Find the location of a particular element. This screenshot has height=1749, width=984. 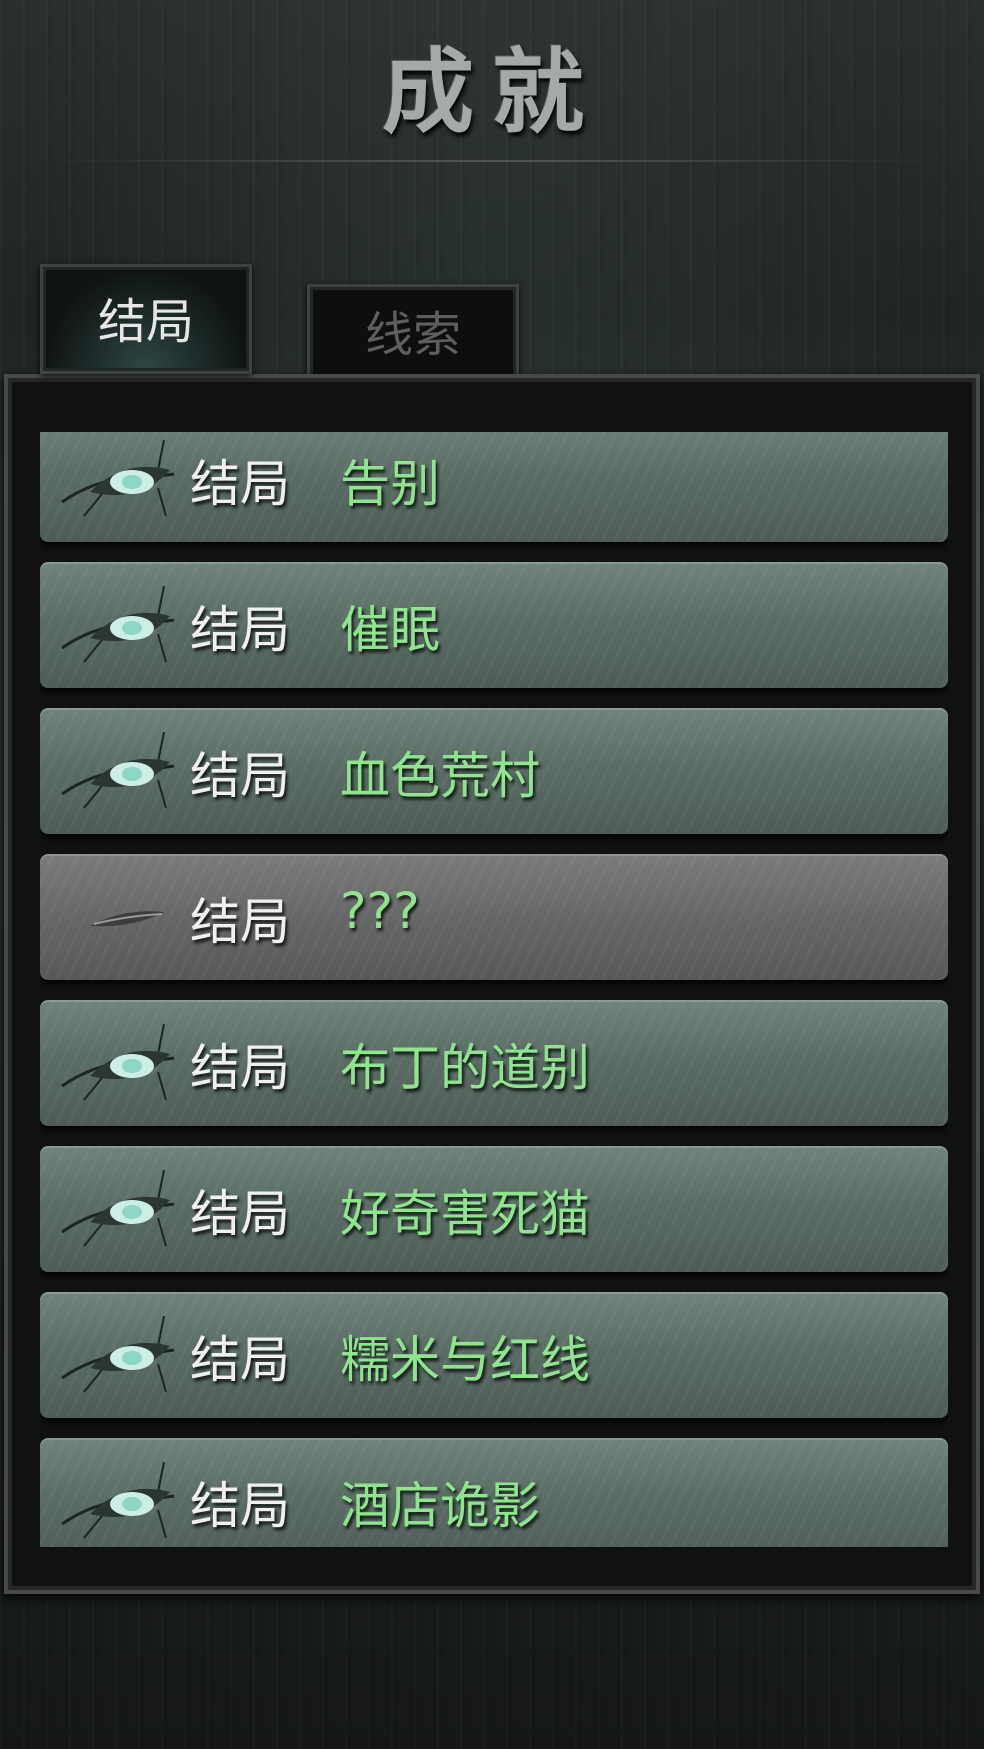

ending-row: 结局 糯米与红线 is located at coordinates (494, 1355).